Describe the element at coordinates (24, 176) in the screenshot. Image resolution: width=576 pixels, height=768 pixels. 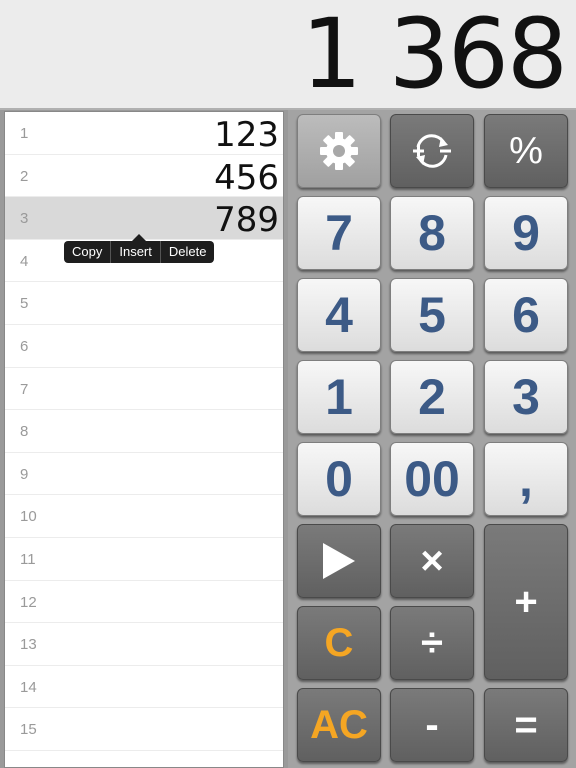
I see `row-number: 2` at that location.